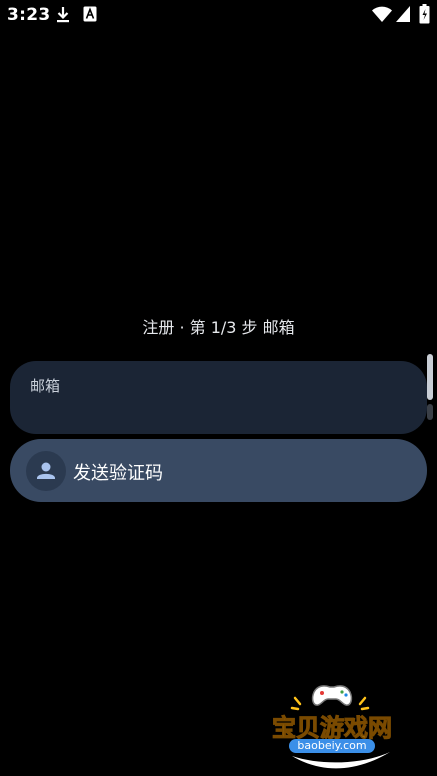  What do you see at coordinates (63, 17) in the screenshot?
I see `download-icon` at bounding box center [63, 17].